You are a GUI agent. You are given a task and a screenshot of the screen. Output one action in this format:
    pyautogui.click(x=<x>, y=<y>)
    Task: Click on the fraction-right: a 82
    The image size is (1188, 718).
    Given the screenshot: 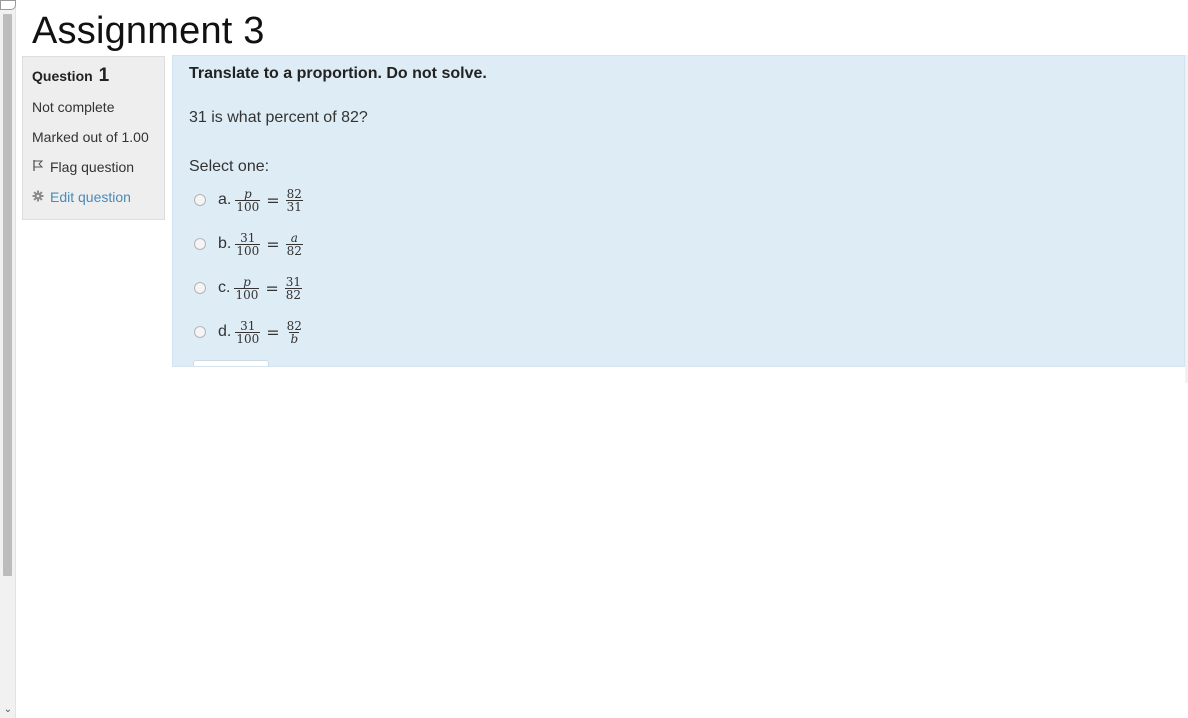 What is the action you would take?
    pyautogui.click(x=294, y=244)
    